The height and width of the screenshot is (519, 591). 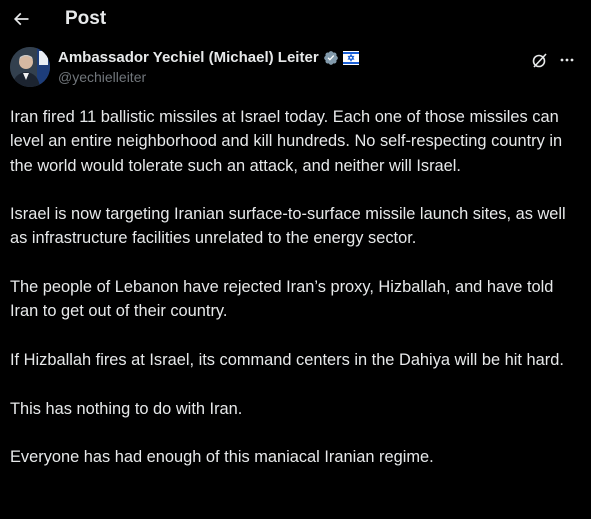 I want to click on more-options-button, so click(x=567, y=60).